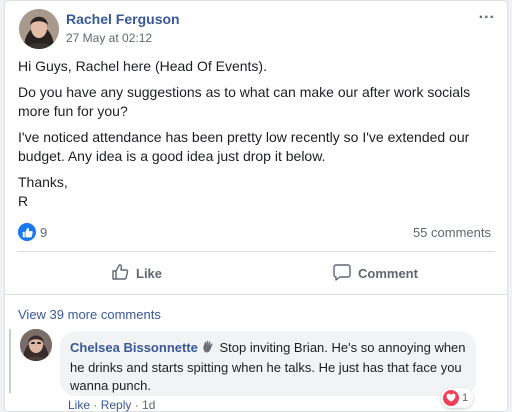  Describe the element at coordinates (39, 29) in the screenshot. I see `author-avatar` at that location.